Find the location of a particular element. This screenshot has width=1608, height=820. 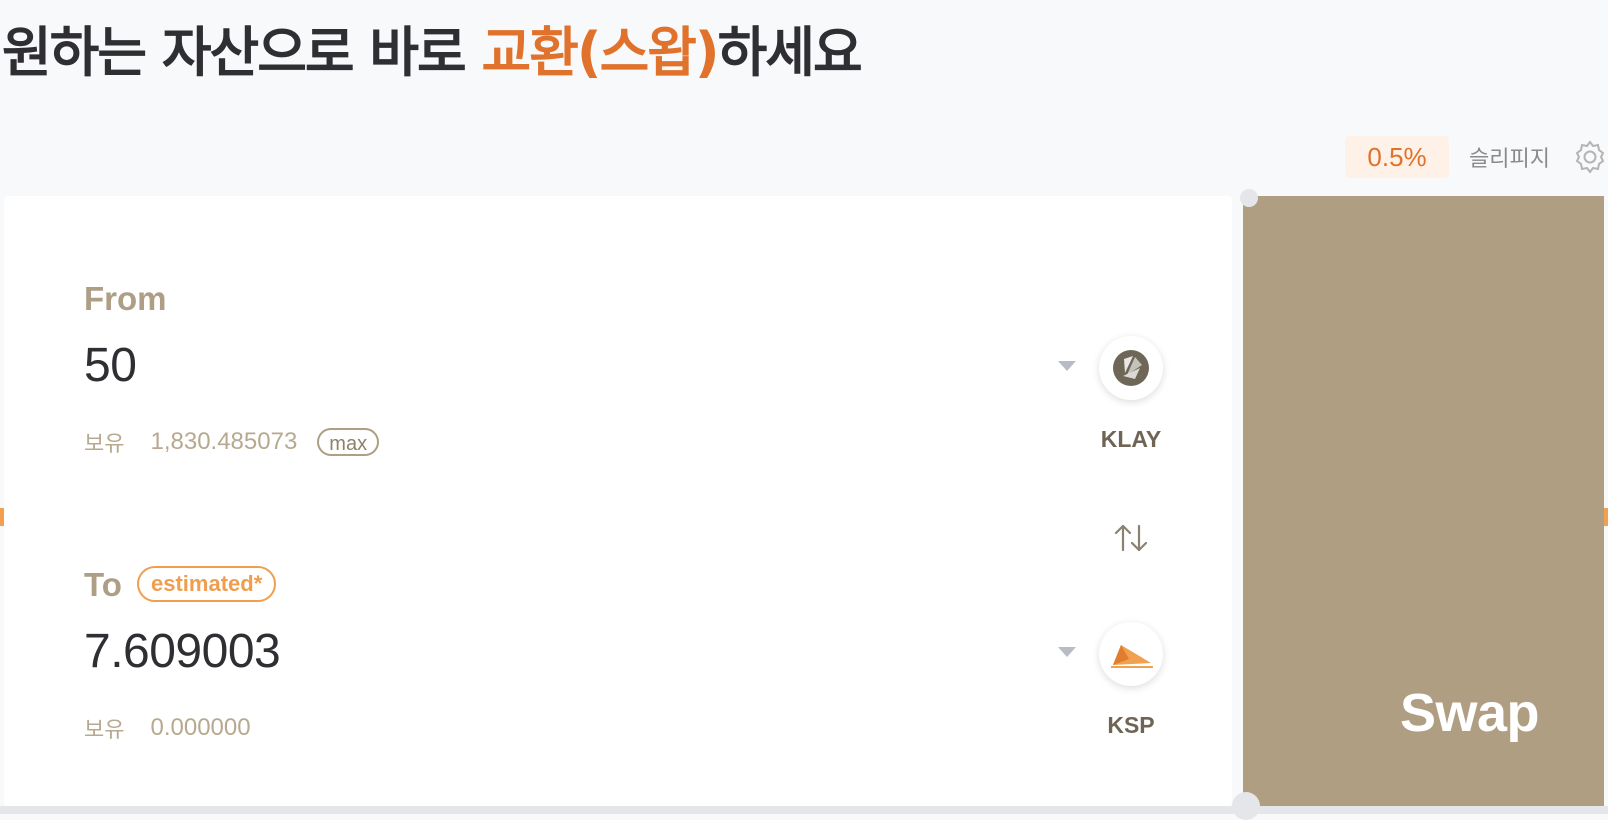

to-token-button is located at coordinates (1131, 654).